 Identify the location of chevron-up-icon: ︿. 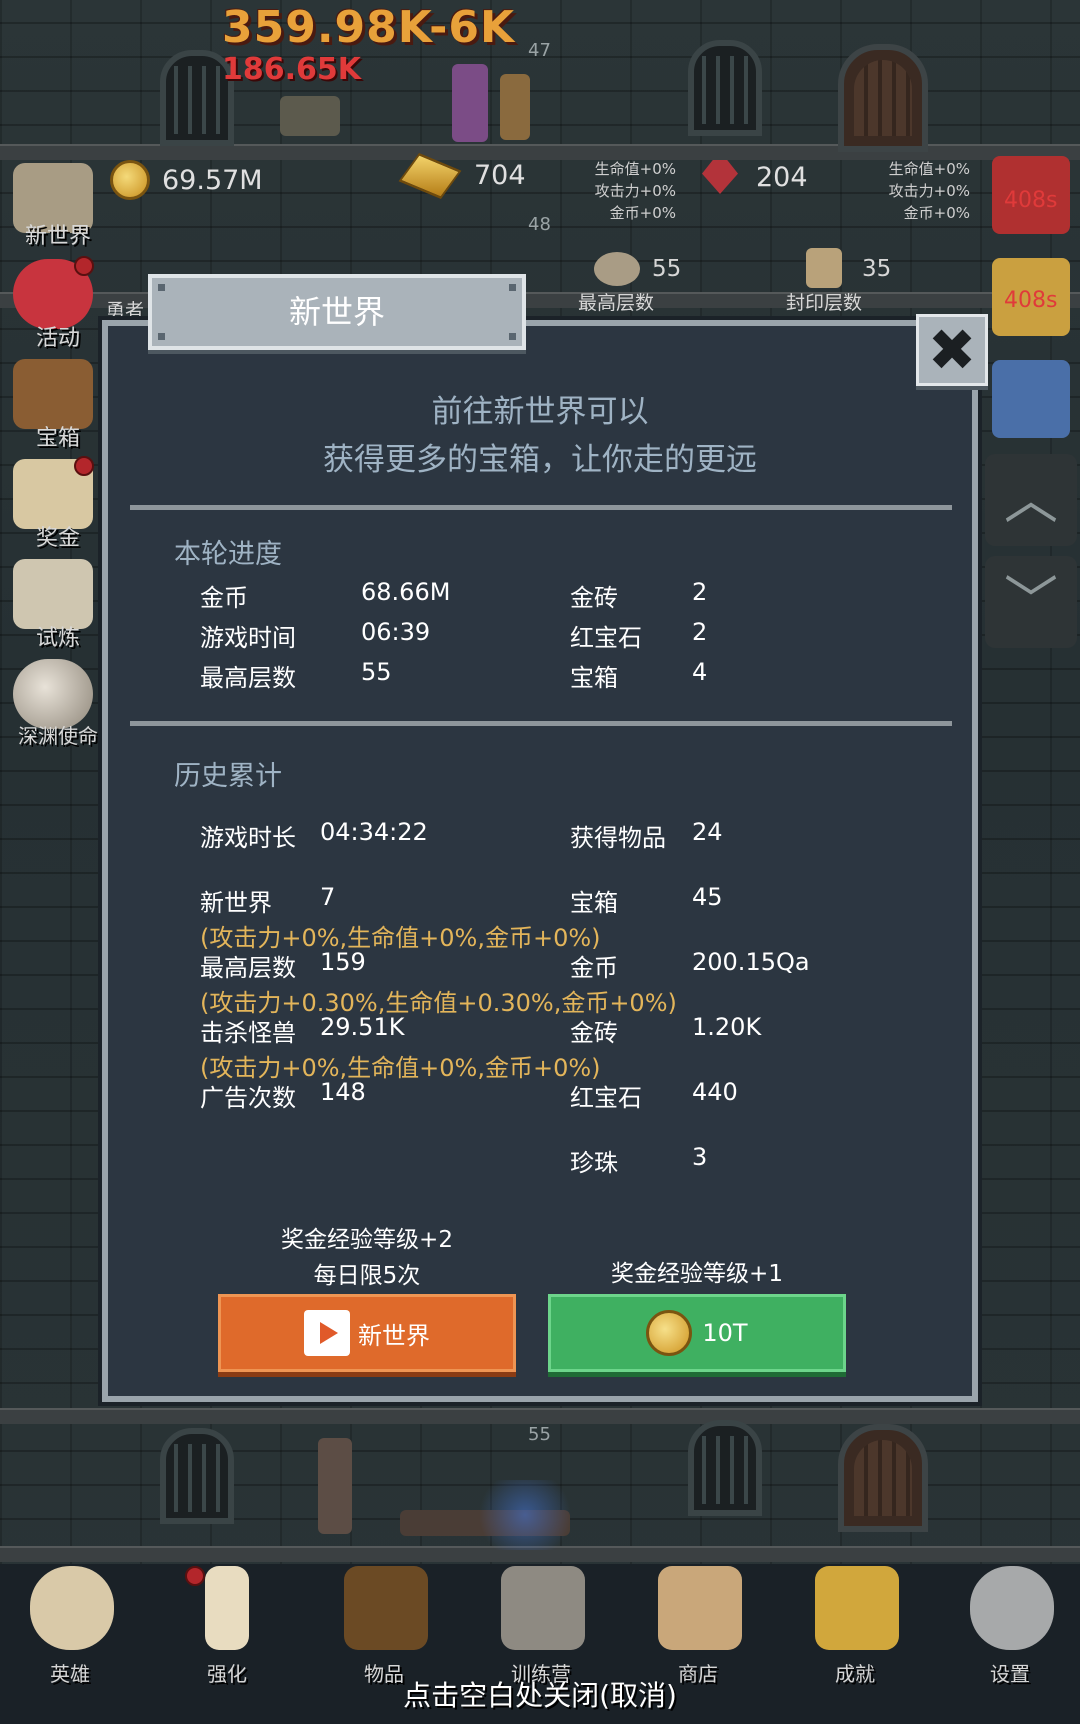
(1031, 499).